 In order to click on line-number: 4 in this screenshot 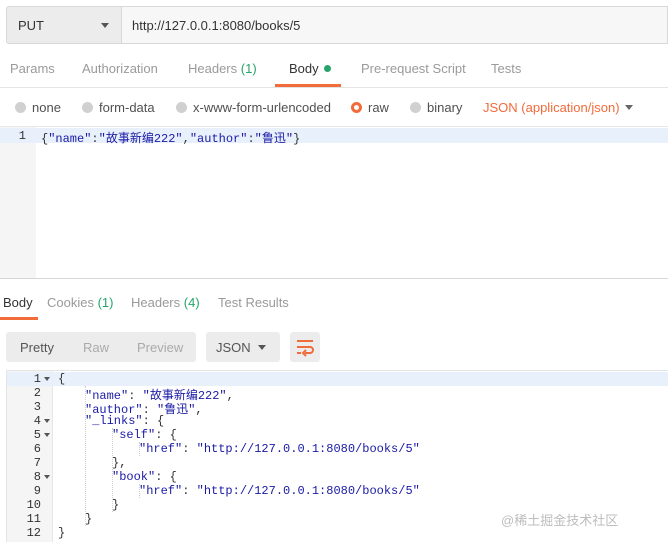, I will do `click(37, 421)`.